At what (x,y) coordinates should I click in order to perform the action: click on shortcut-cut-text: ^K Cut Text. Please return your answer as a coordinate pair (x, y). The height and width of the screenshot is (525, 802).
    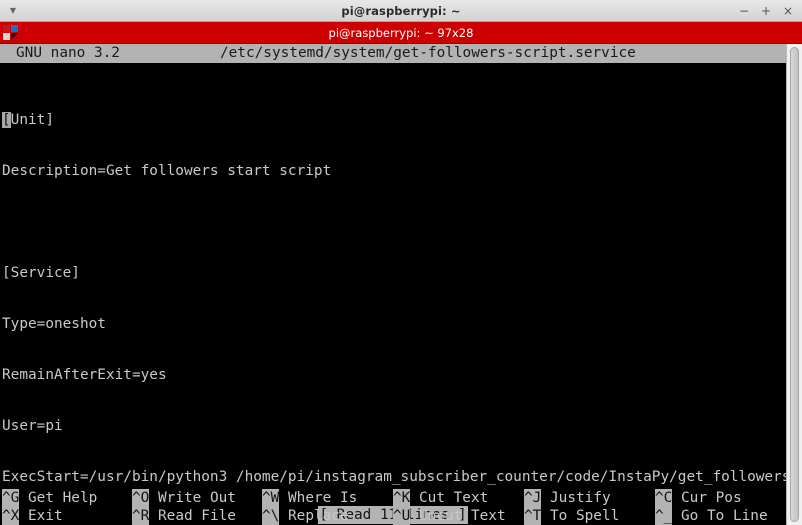
    Looking at the image, I should click on (458, 498).